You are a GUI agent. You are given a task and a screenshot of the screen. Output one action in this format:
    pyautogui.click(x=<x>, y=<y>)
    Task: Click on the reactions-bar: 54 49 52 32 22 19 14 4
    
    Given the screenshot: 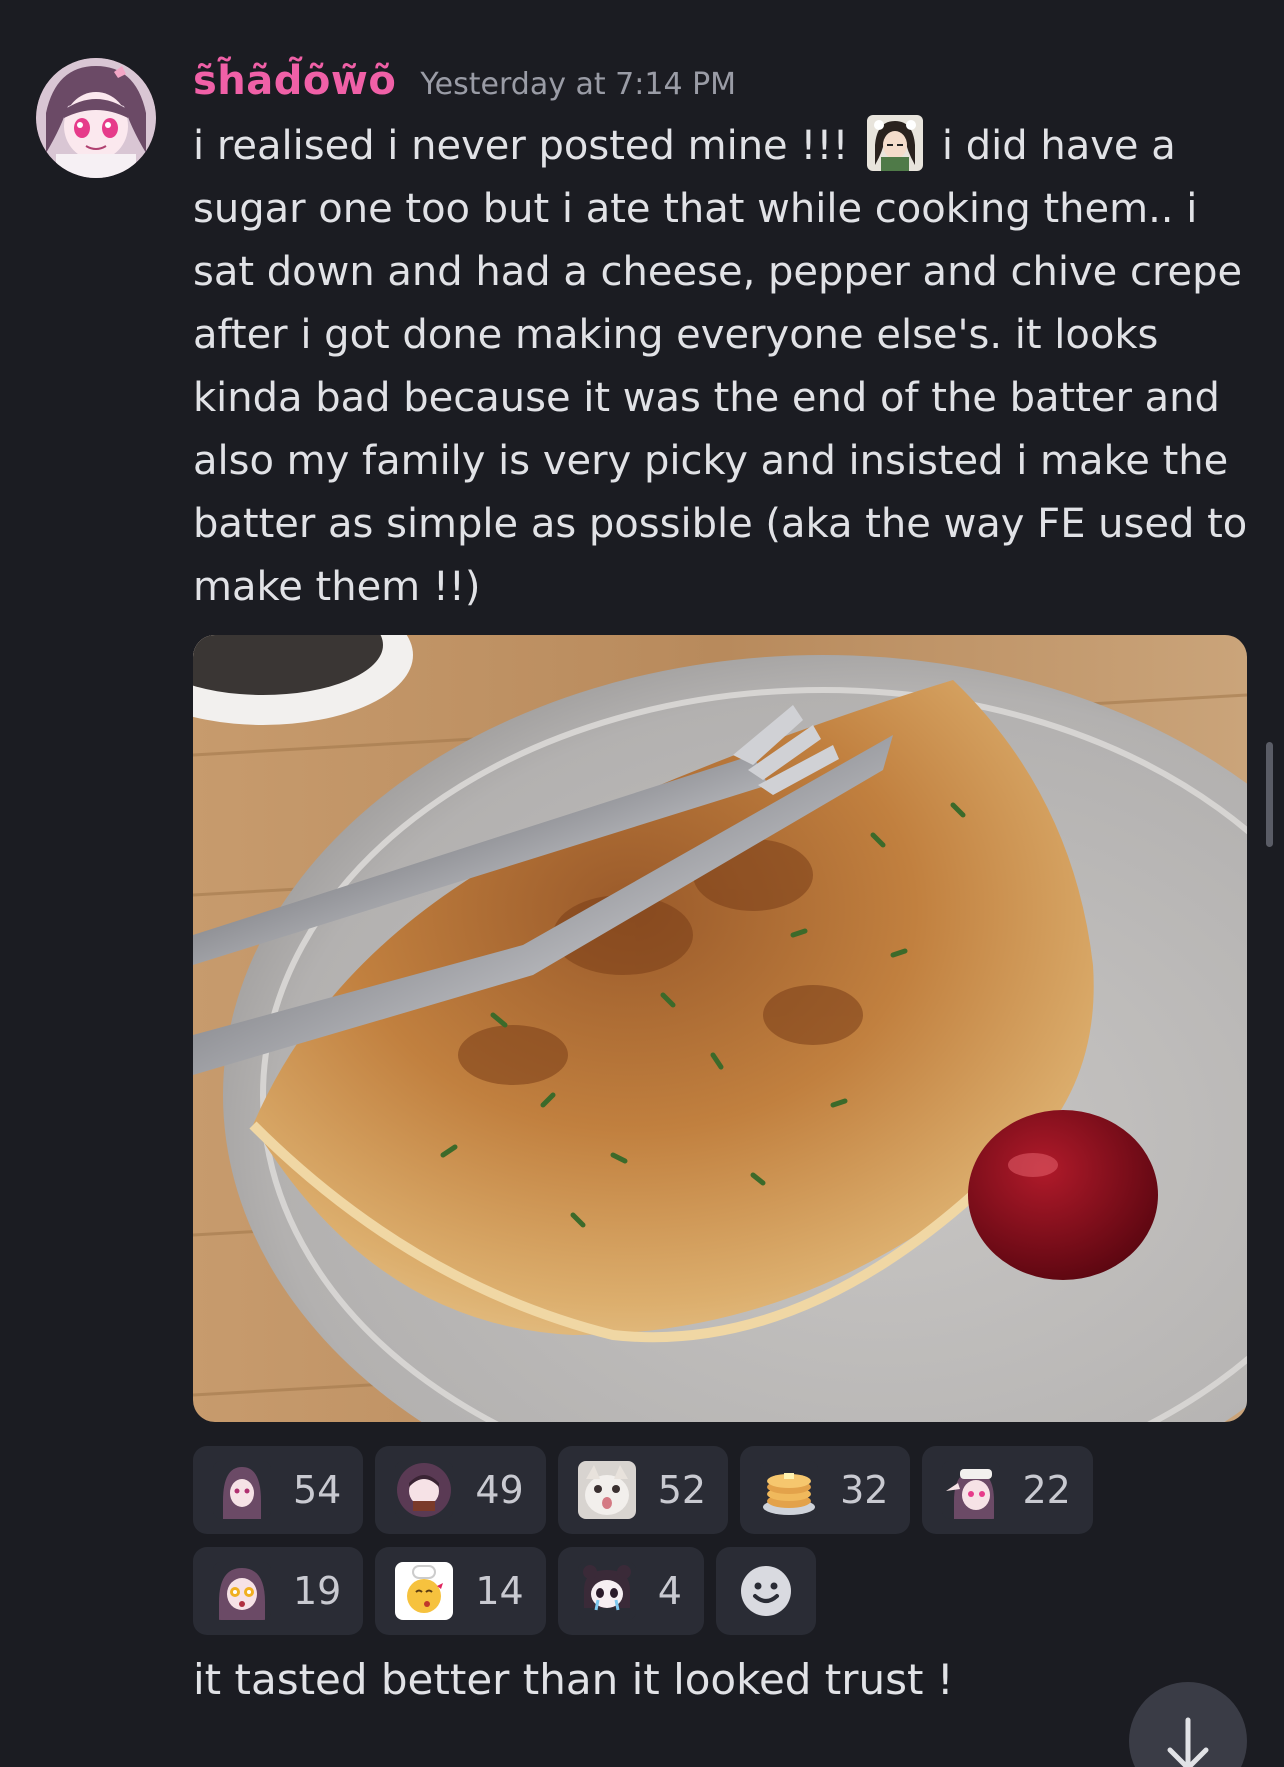 What is the action you would take?
    pyautogui.click(x=693, y=1547)
    